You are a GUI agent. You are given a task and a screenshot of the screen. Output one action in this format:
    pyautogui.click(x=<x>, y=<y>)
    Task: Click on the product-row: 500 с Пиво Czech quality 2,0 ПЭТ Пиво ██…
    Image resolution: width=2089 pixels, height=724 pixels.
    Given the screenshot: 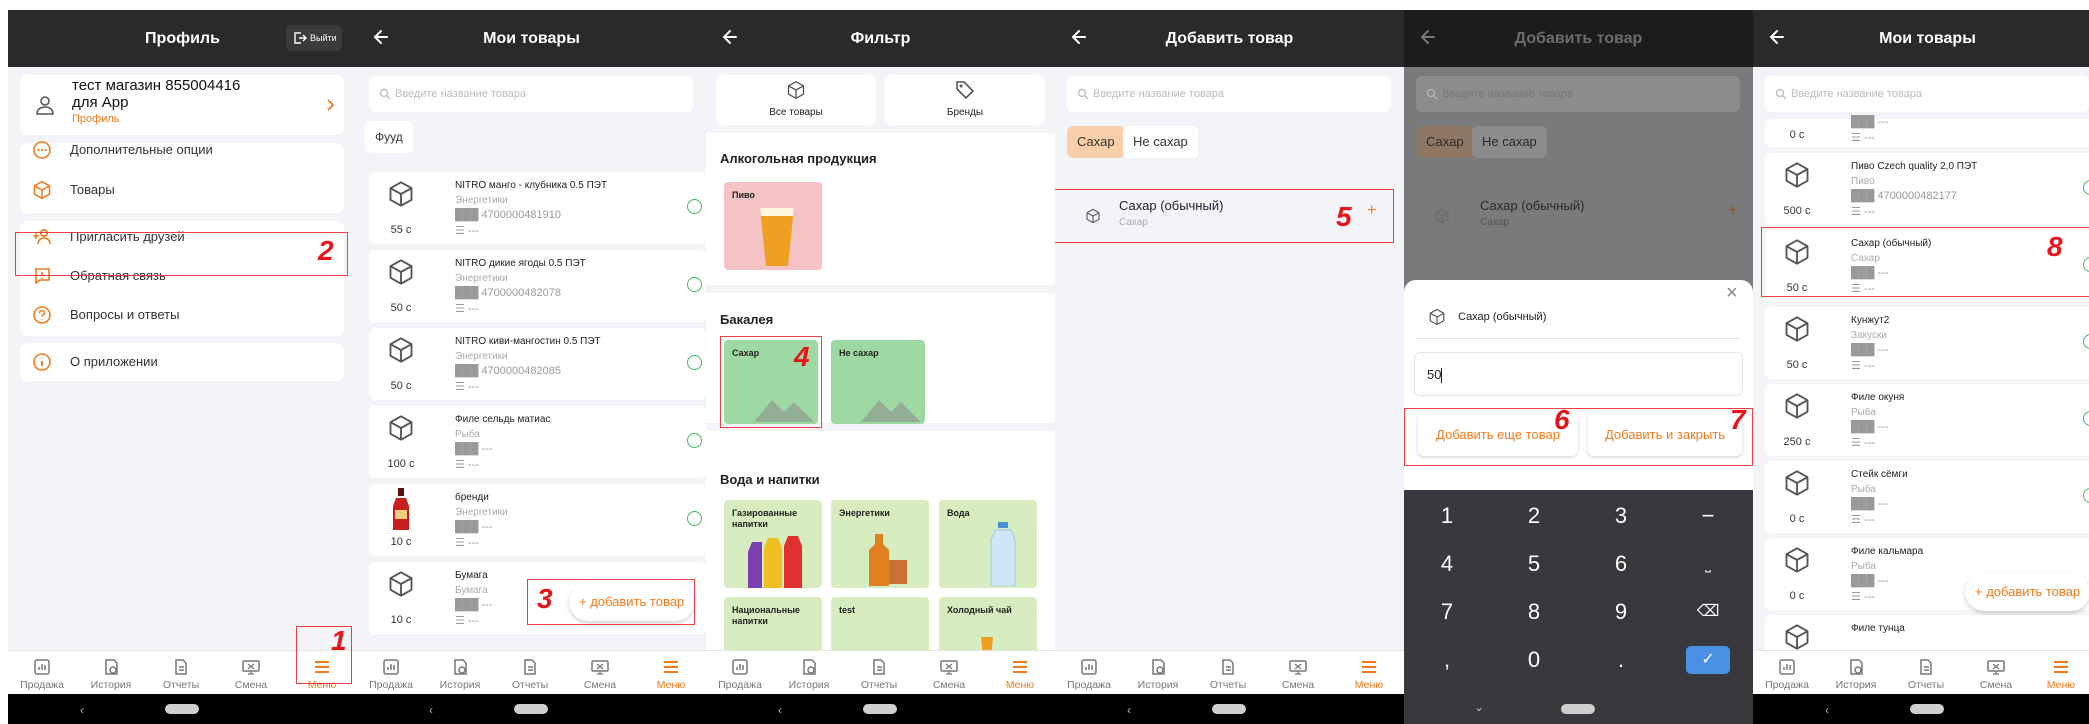 What is the action you would take?
    pyautogui.click(x=1927, y=189)
    